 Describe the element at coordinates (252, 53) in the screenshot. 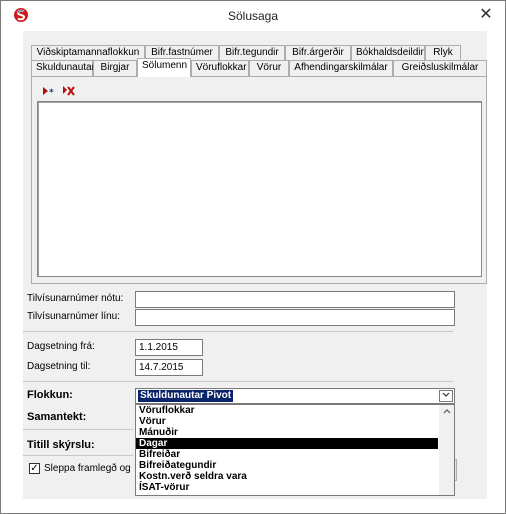

I see `tab-vehicle-types: Bifr.tegundir` at that location.